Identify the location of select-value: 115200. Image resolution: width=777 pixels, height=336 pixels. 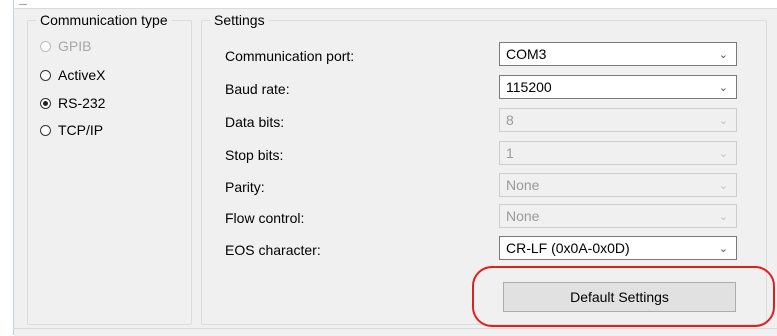
(529, 87).